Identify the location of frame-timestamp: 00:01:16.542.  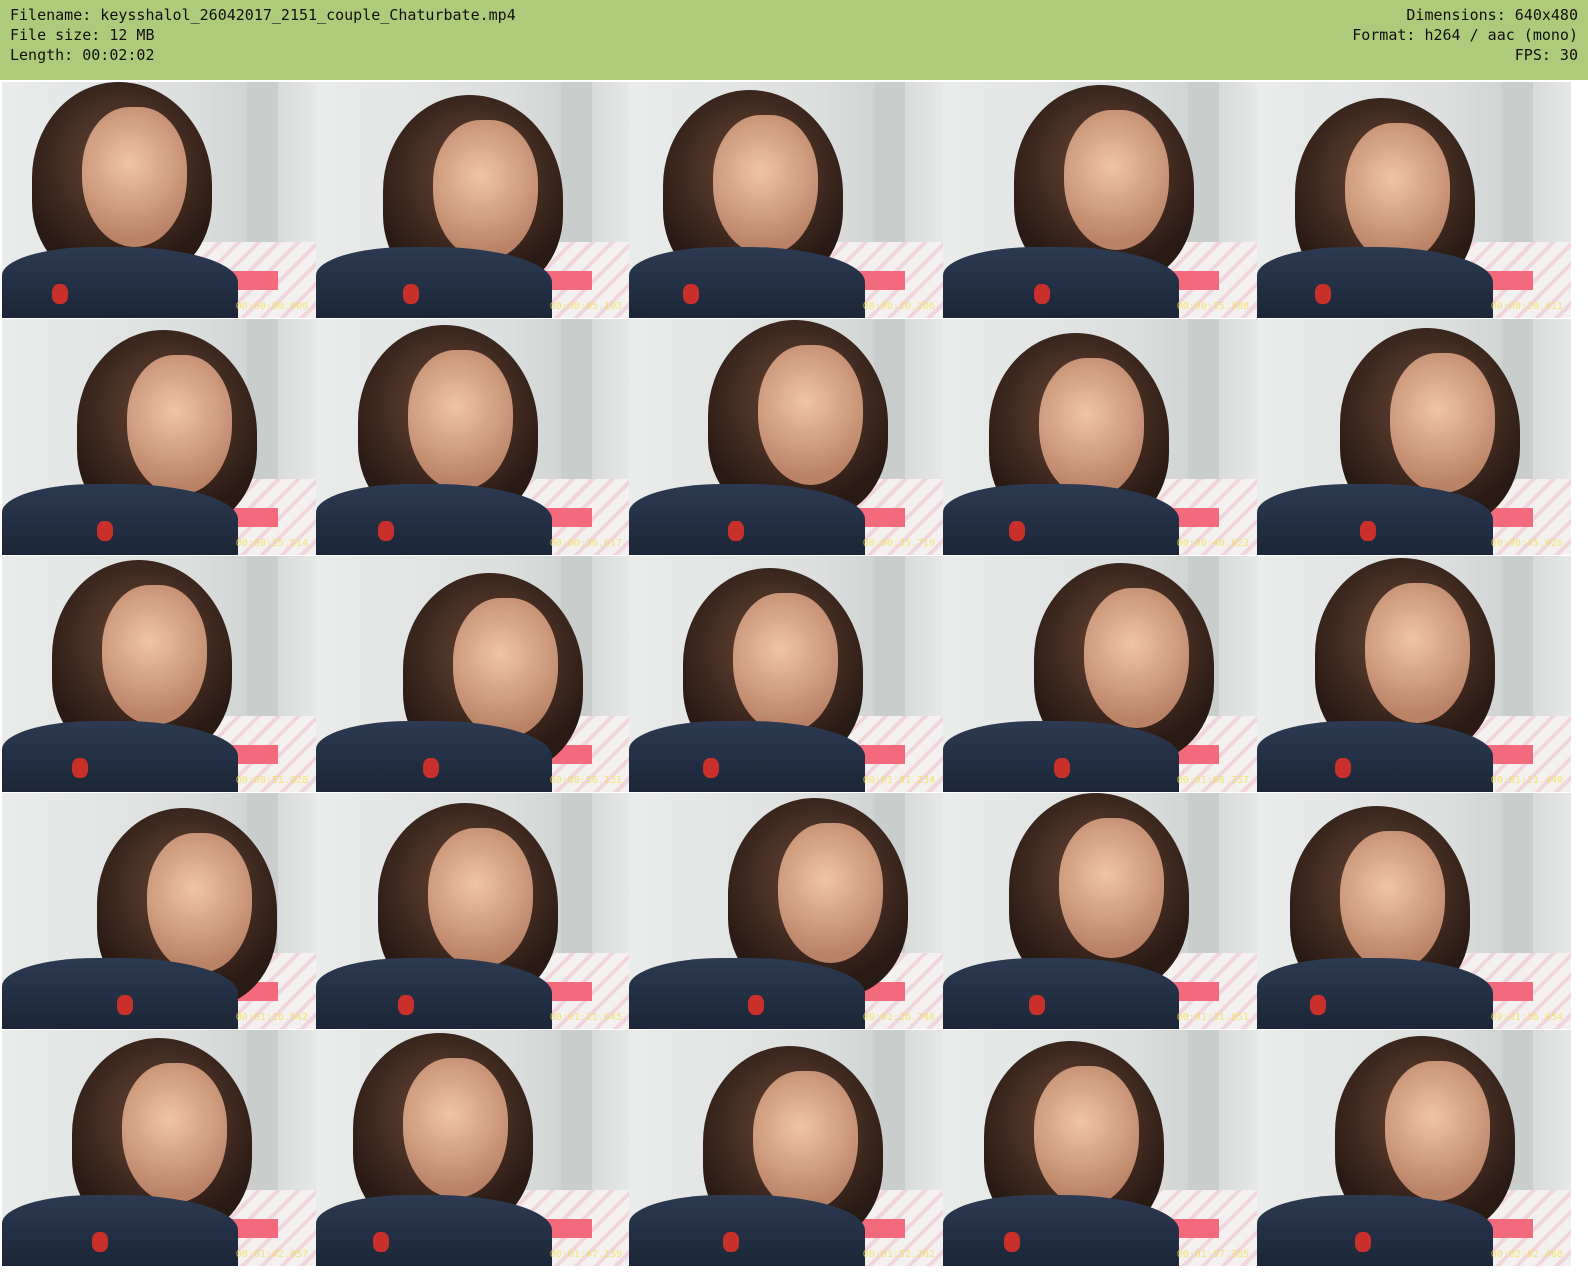
(271, 1017).